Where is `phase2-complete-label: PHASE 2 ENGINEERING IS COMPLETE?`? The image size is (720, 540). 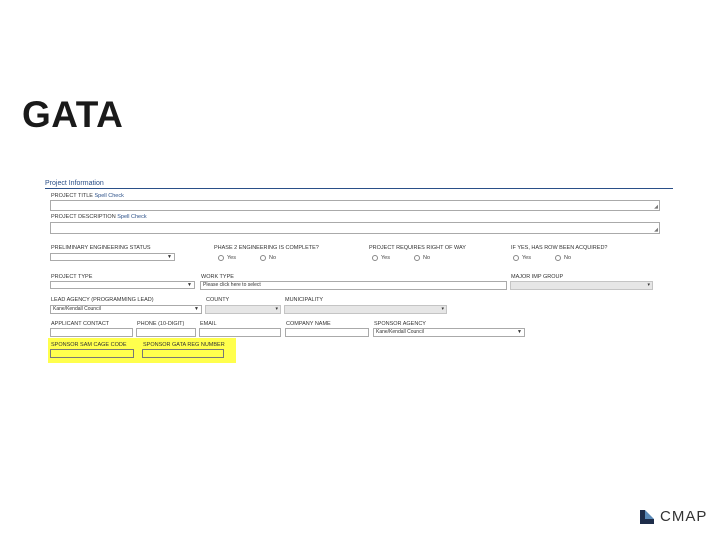
phase2-complete-label: PHASE 2 ENGINEERING IS COMPLETE? is located at coordinates (266, 248).